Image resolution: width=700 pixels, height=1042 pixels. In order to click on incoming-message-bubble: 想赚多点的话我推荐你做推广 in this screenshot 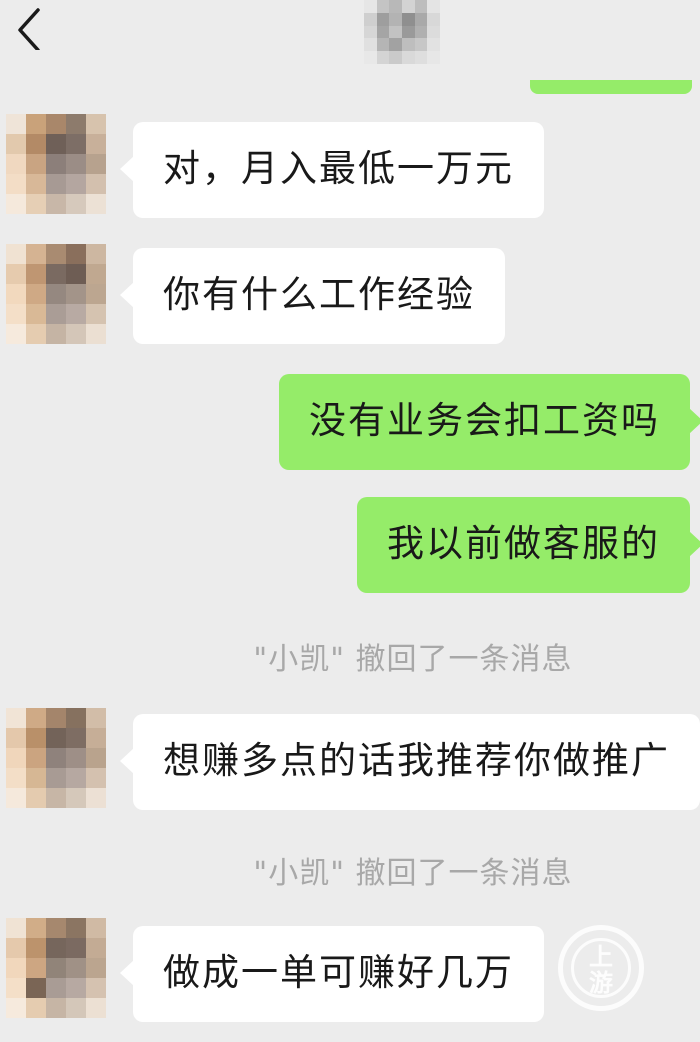, I will do `click(410, 762)`.